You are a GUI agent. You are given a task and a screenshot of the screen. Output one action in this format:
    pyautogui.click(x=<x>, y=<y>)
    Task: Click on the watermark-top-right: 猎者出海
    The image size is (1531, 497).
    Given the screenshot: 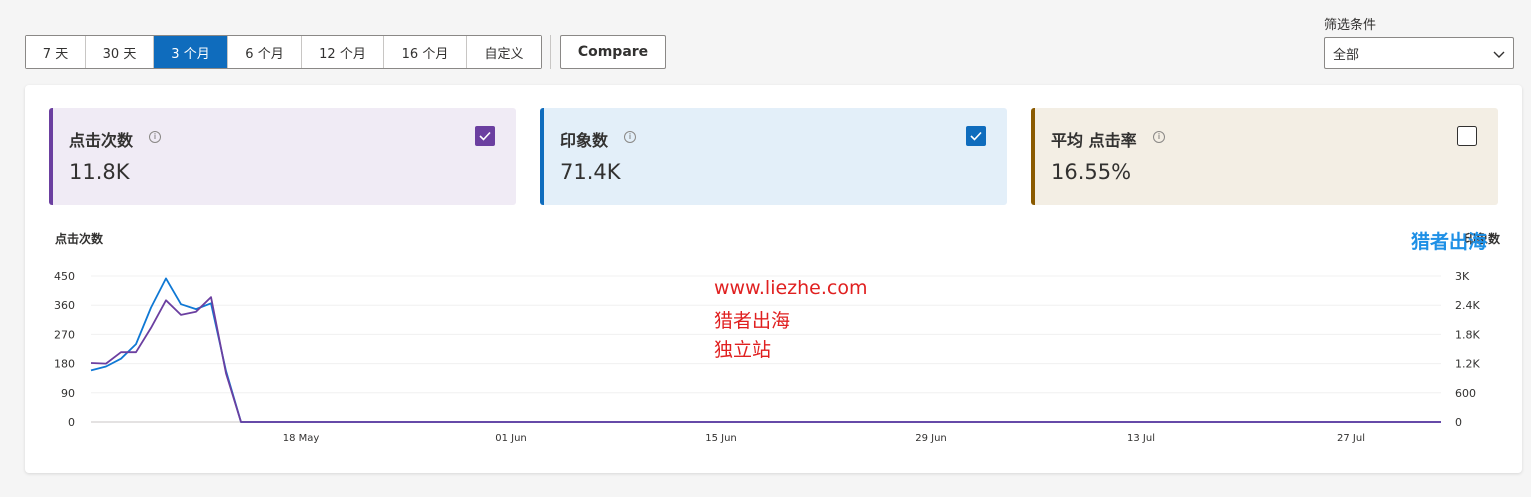 What is the action you would take?
    pyautogui.click(x=1449, y=242)
    